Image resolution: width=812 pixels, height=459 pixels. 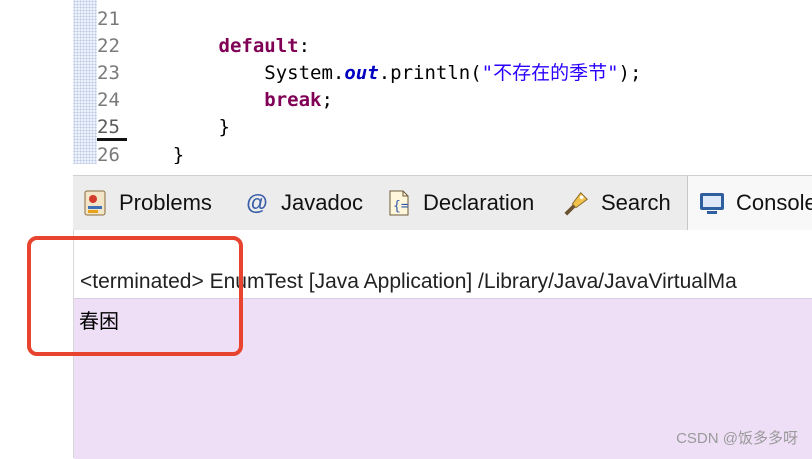 What do you see at coordinates (108, 100) in the screenshot?
I see `line-number: 24` at bounding box center [108, 100].